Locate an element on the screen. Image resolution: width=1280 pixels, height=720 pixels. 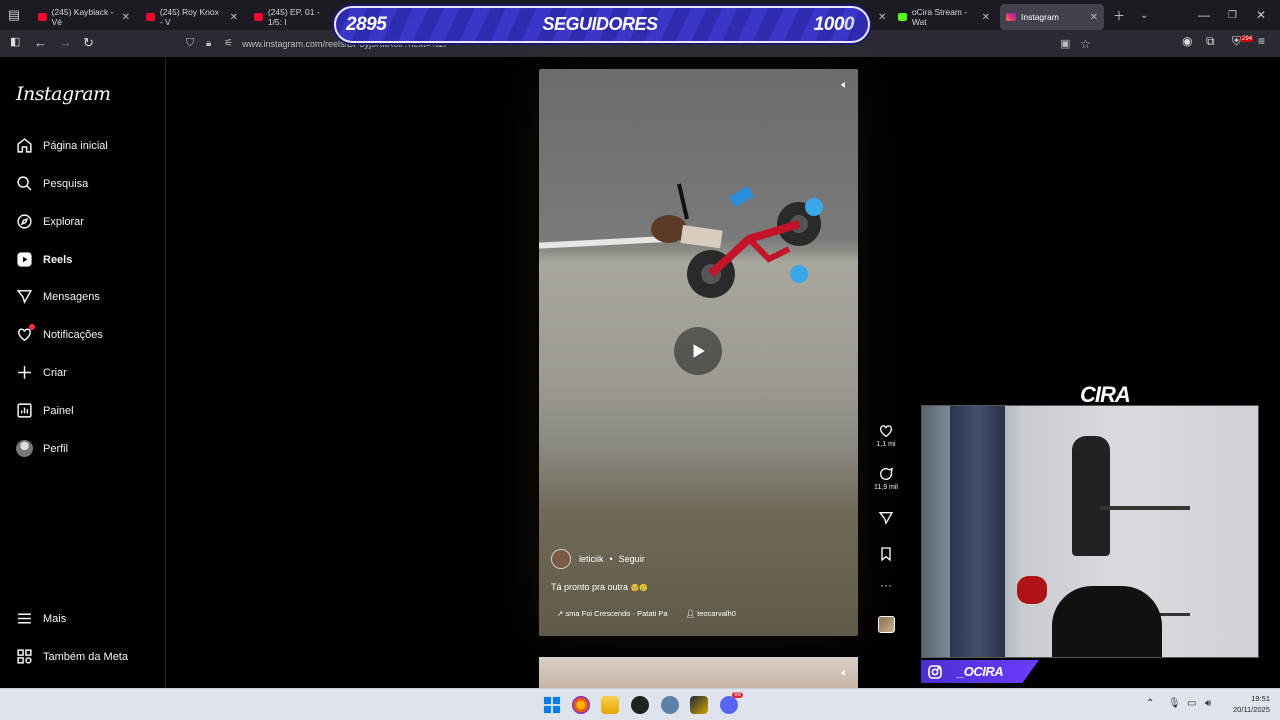
goal-suffix: 0 is located at coordinates (849, 24).